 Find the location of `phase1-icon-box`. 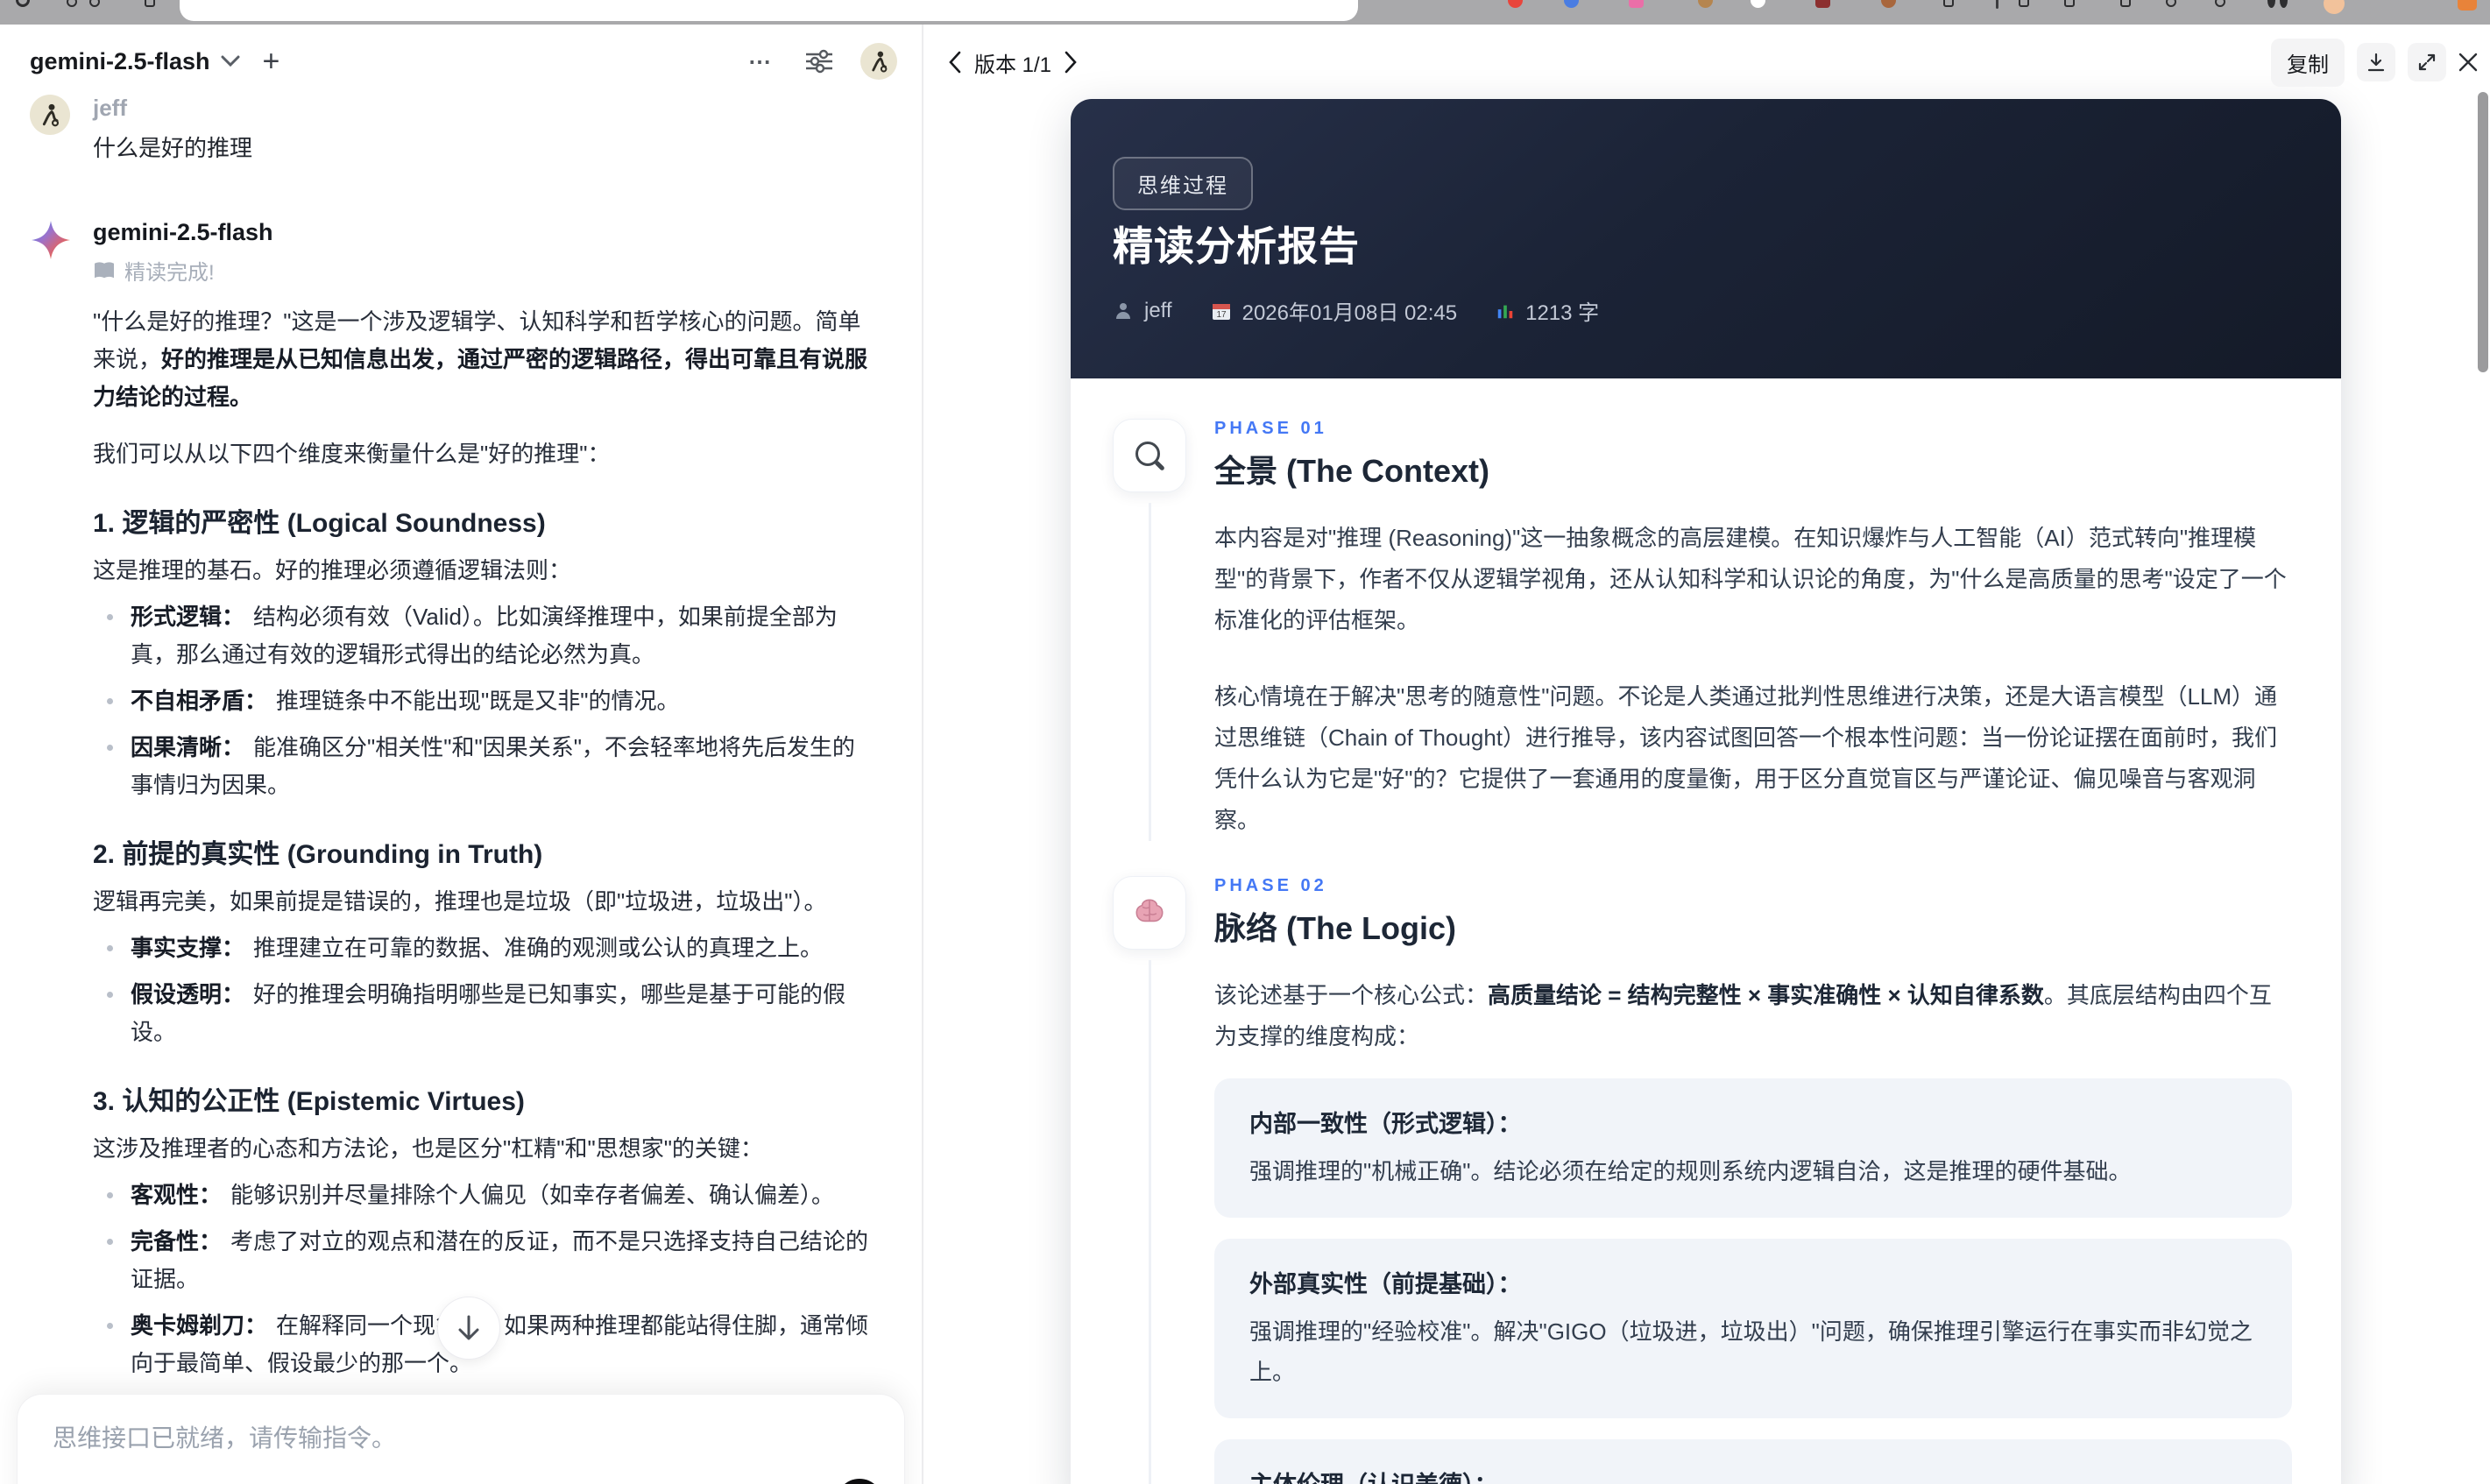

phase1-icon-box is located at coordinates (1149, 456).